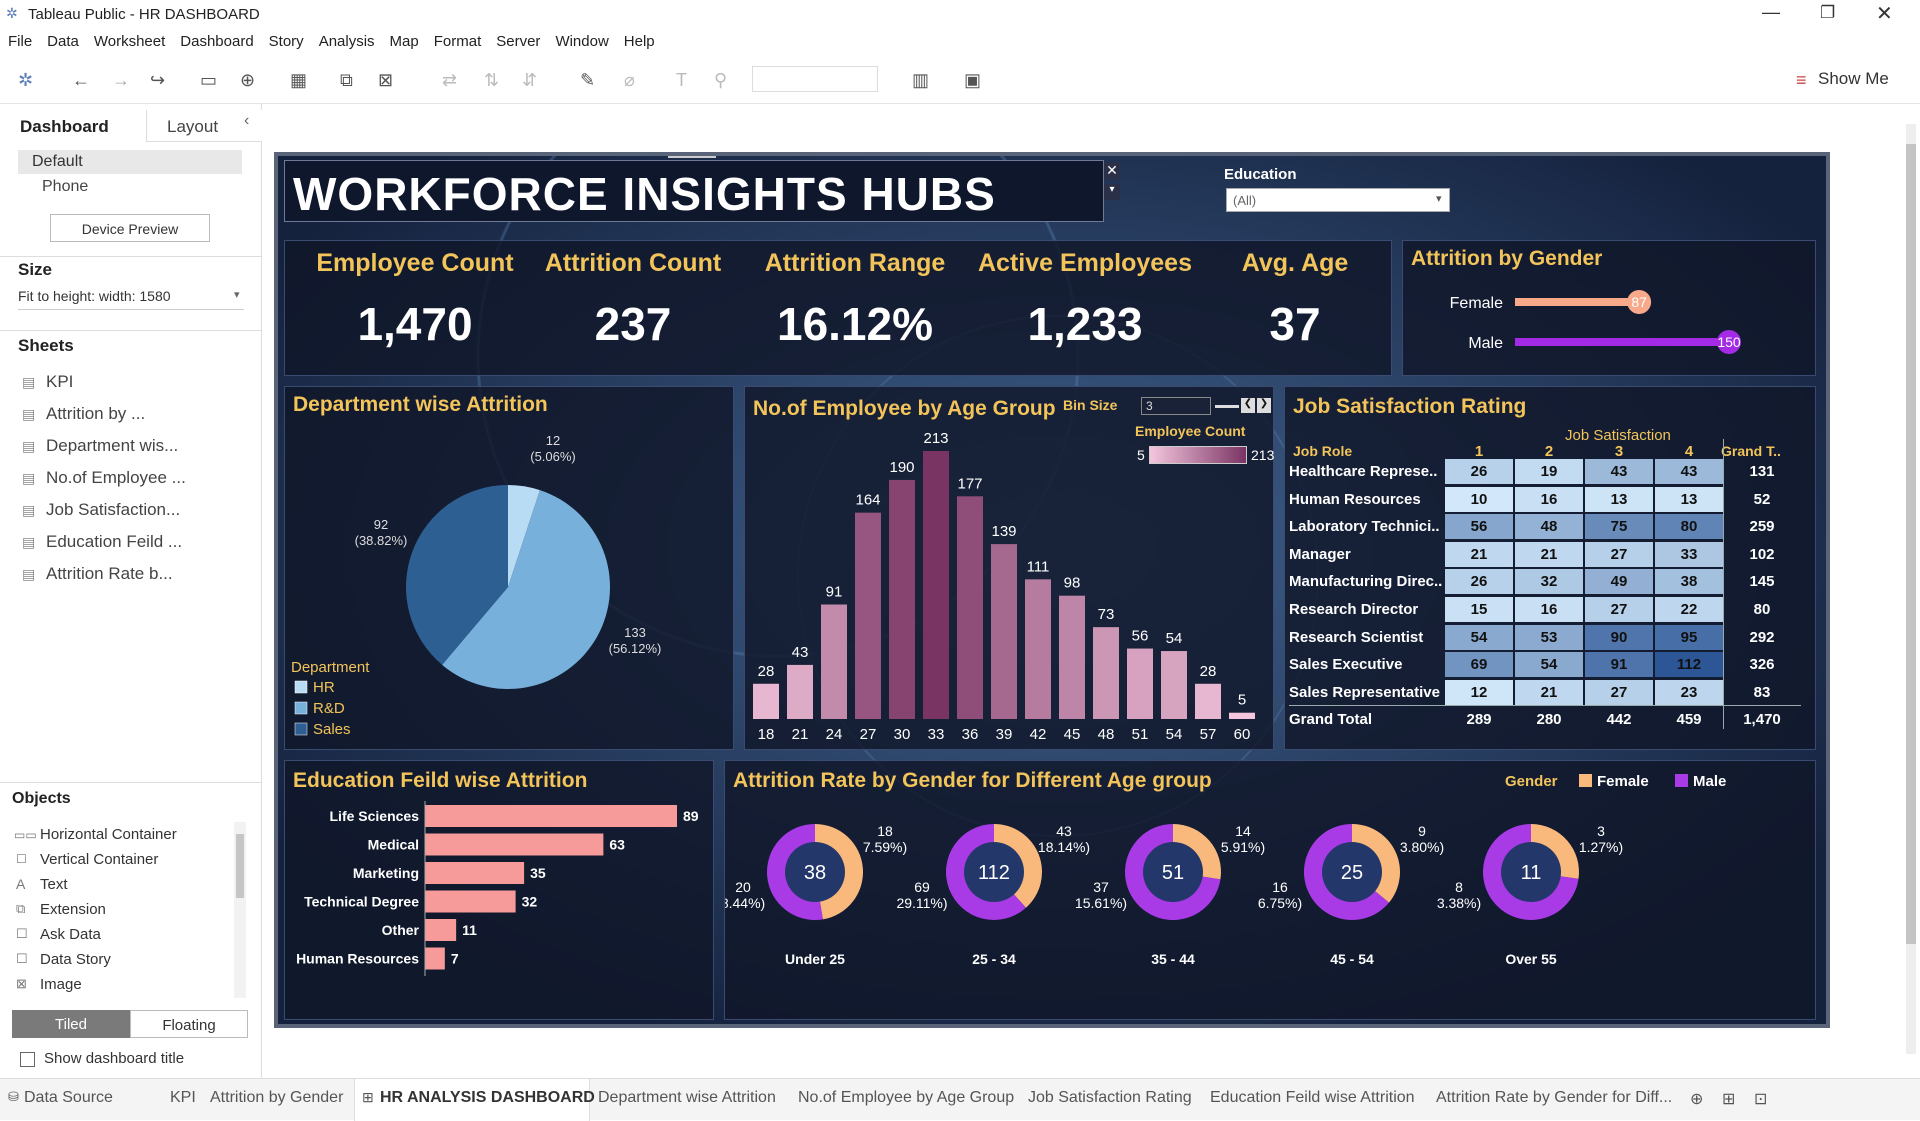 The width and height of the screenshot is (1920, 1121). Describe the element at coordinates (457, 39) in the screenshot. I see `menu-format: Format` at that location.